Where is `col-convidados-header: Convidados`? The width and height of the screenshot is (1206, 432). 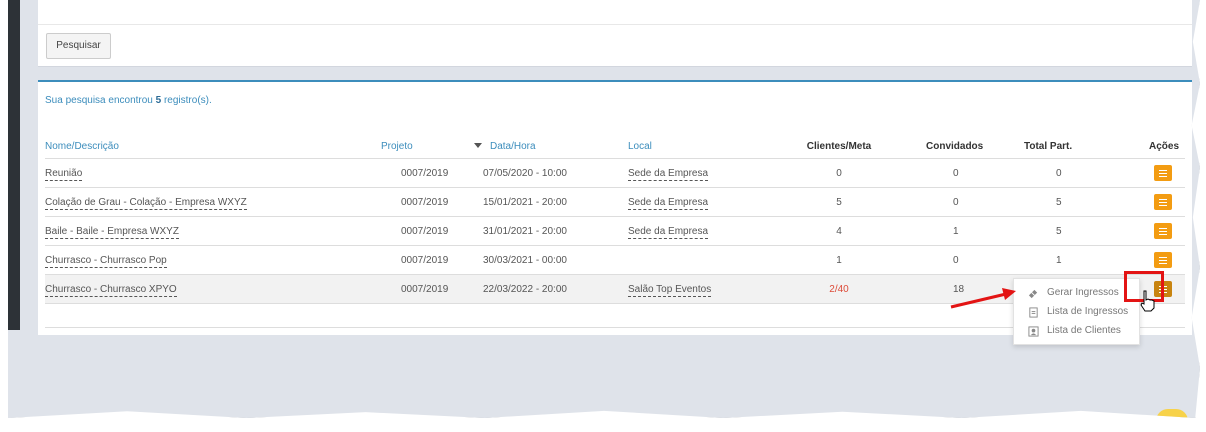 col-convidados-header: Convidados is located at coordinates (958, 146).